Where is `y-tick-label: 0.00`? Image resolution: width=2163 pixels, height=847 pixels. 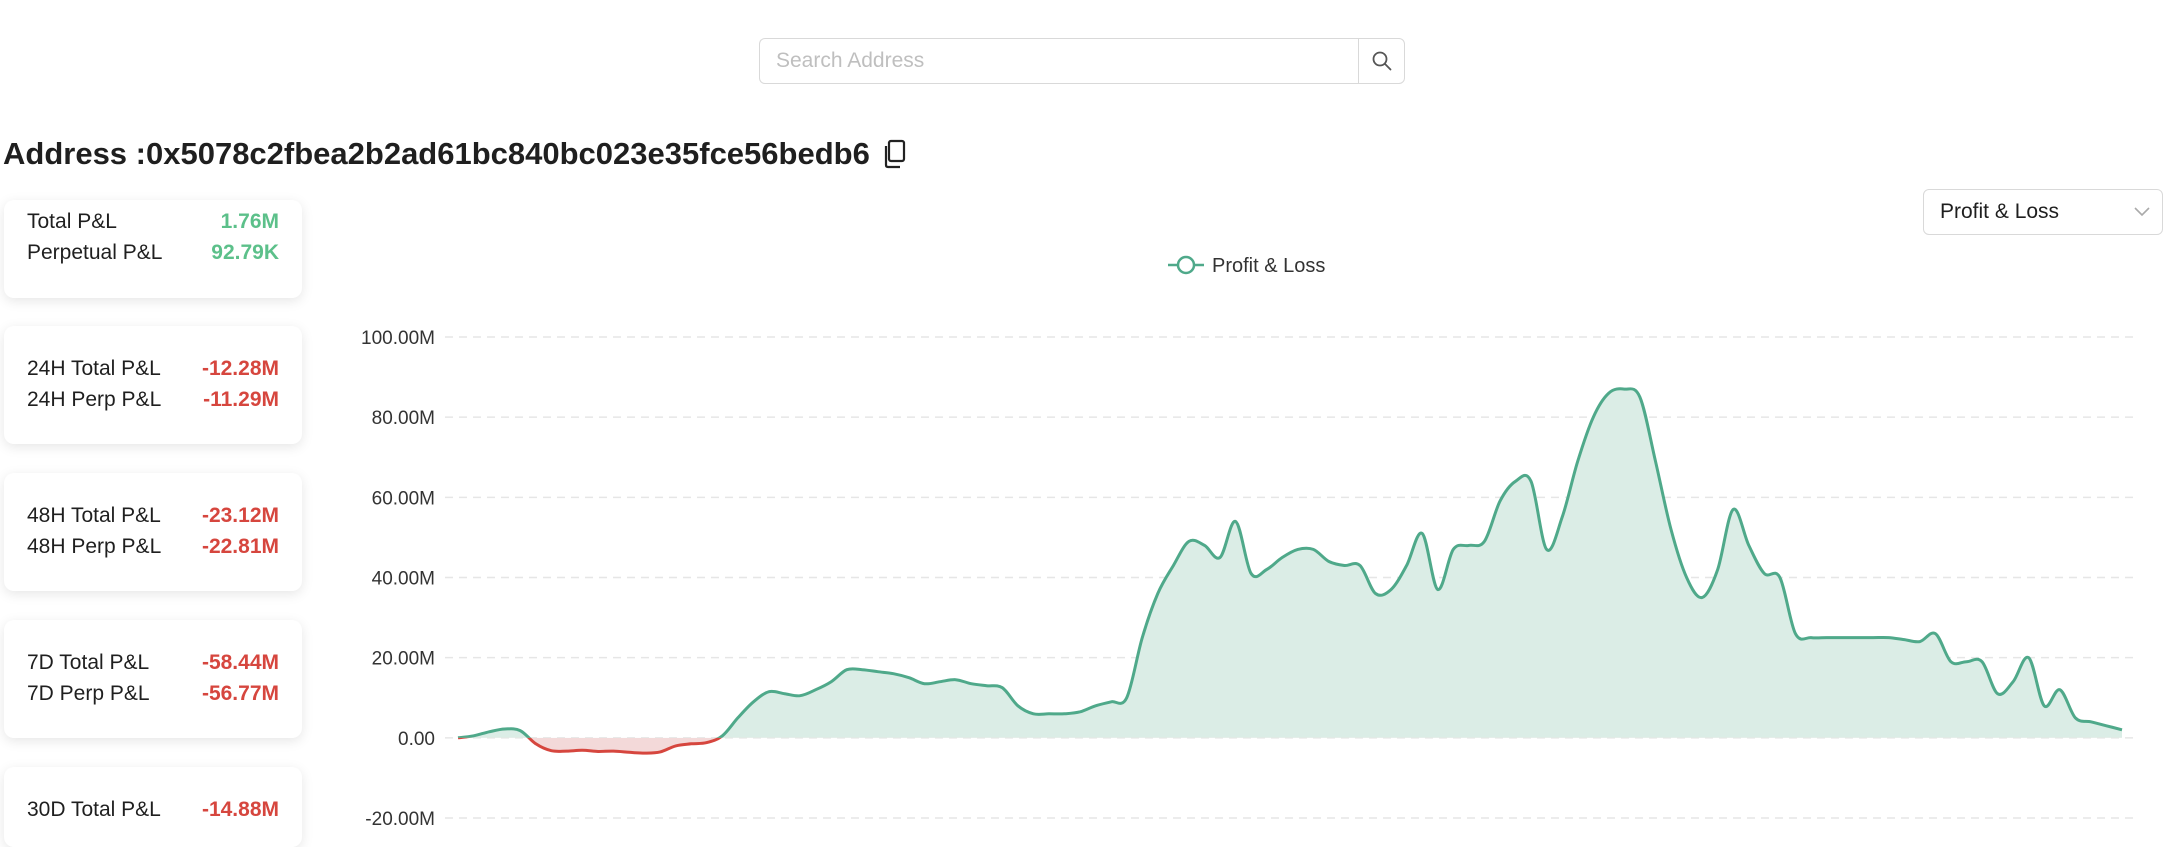
y-tick-label: 0.00 is located at coordinates (416, 739).